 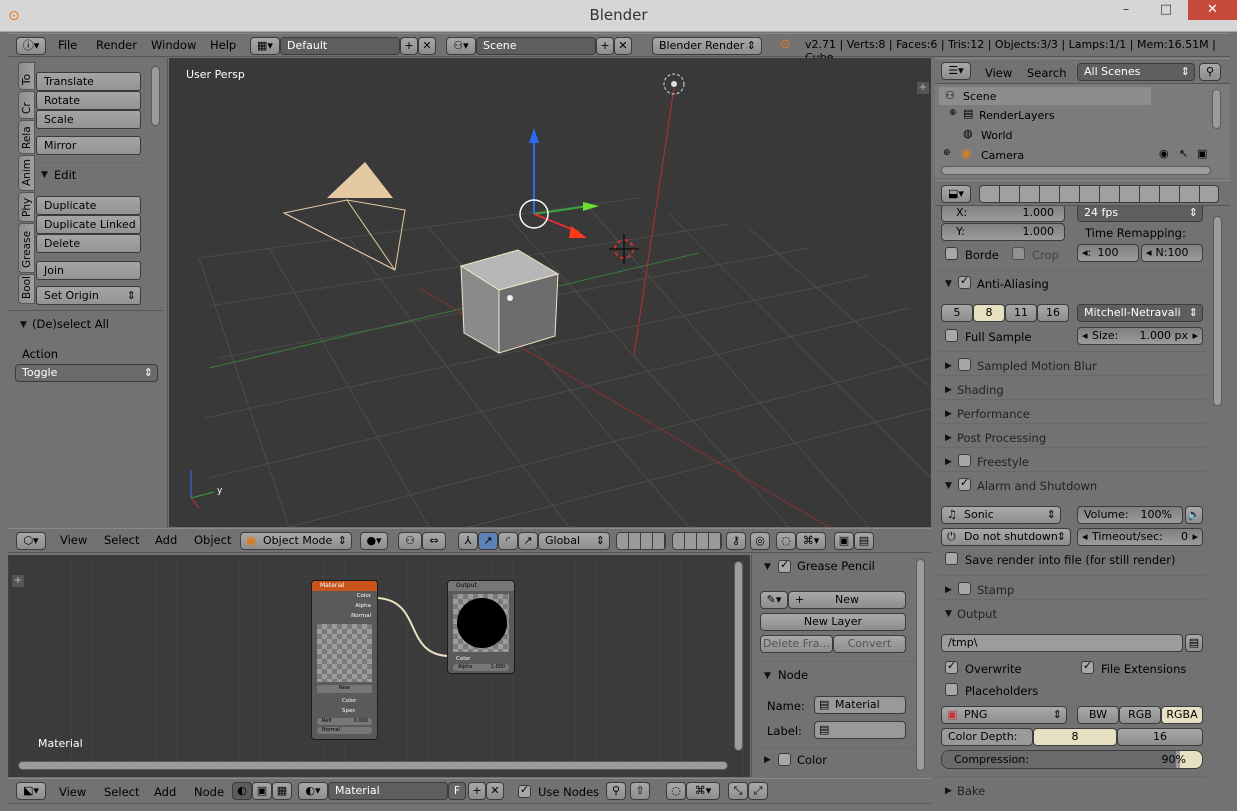 What do you see at coordinates (242, 791) in the screenshot?
I see `shader-tree-icon: ◐` at bounding box center [242, 791].